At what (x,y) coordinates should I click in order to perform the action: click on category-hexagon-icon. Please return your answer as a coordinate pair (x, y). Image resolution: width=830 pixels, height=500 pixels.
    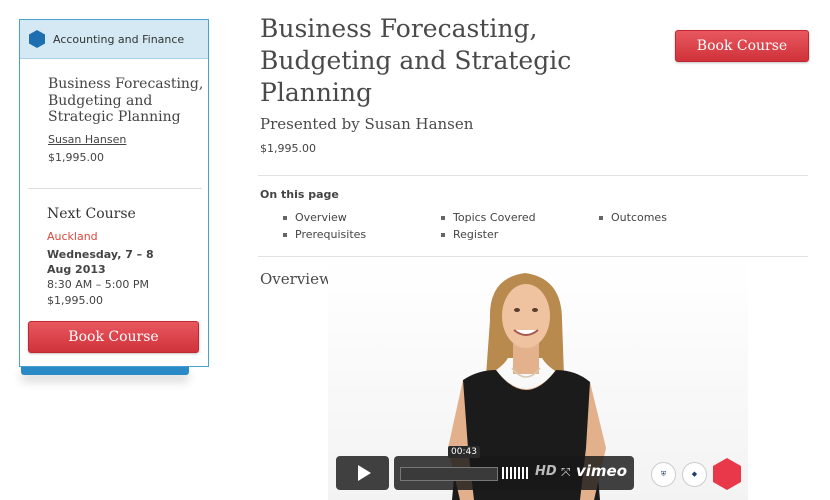
    Looking at the image, I should click on (37, 39).